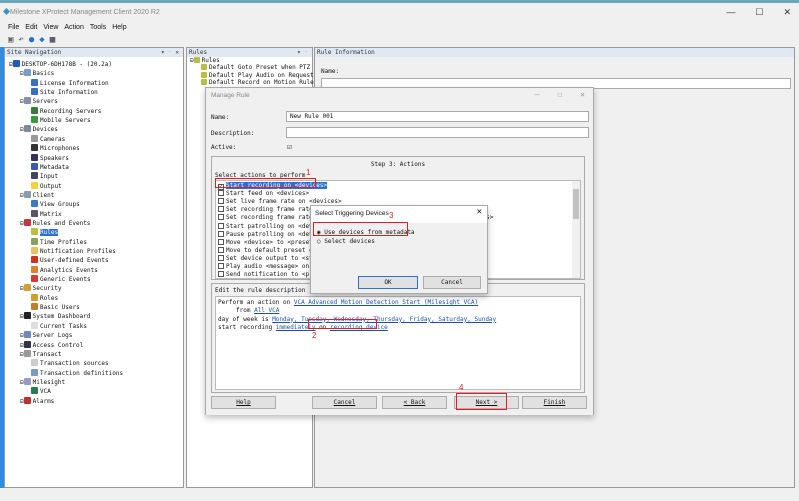 Image resolution: width=799 pixels, height=501 pixels. Describe the element at coordinates (41, 354) in the screenshot. I see `tree-item: ⊟ Transact` at that location.